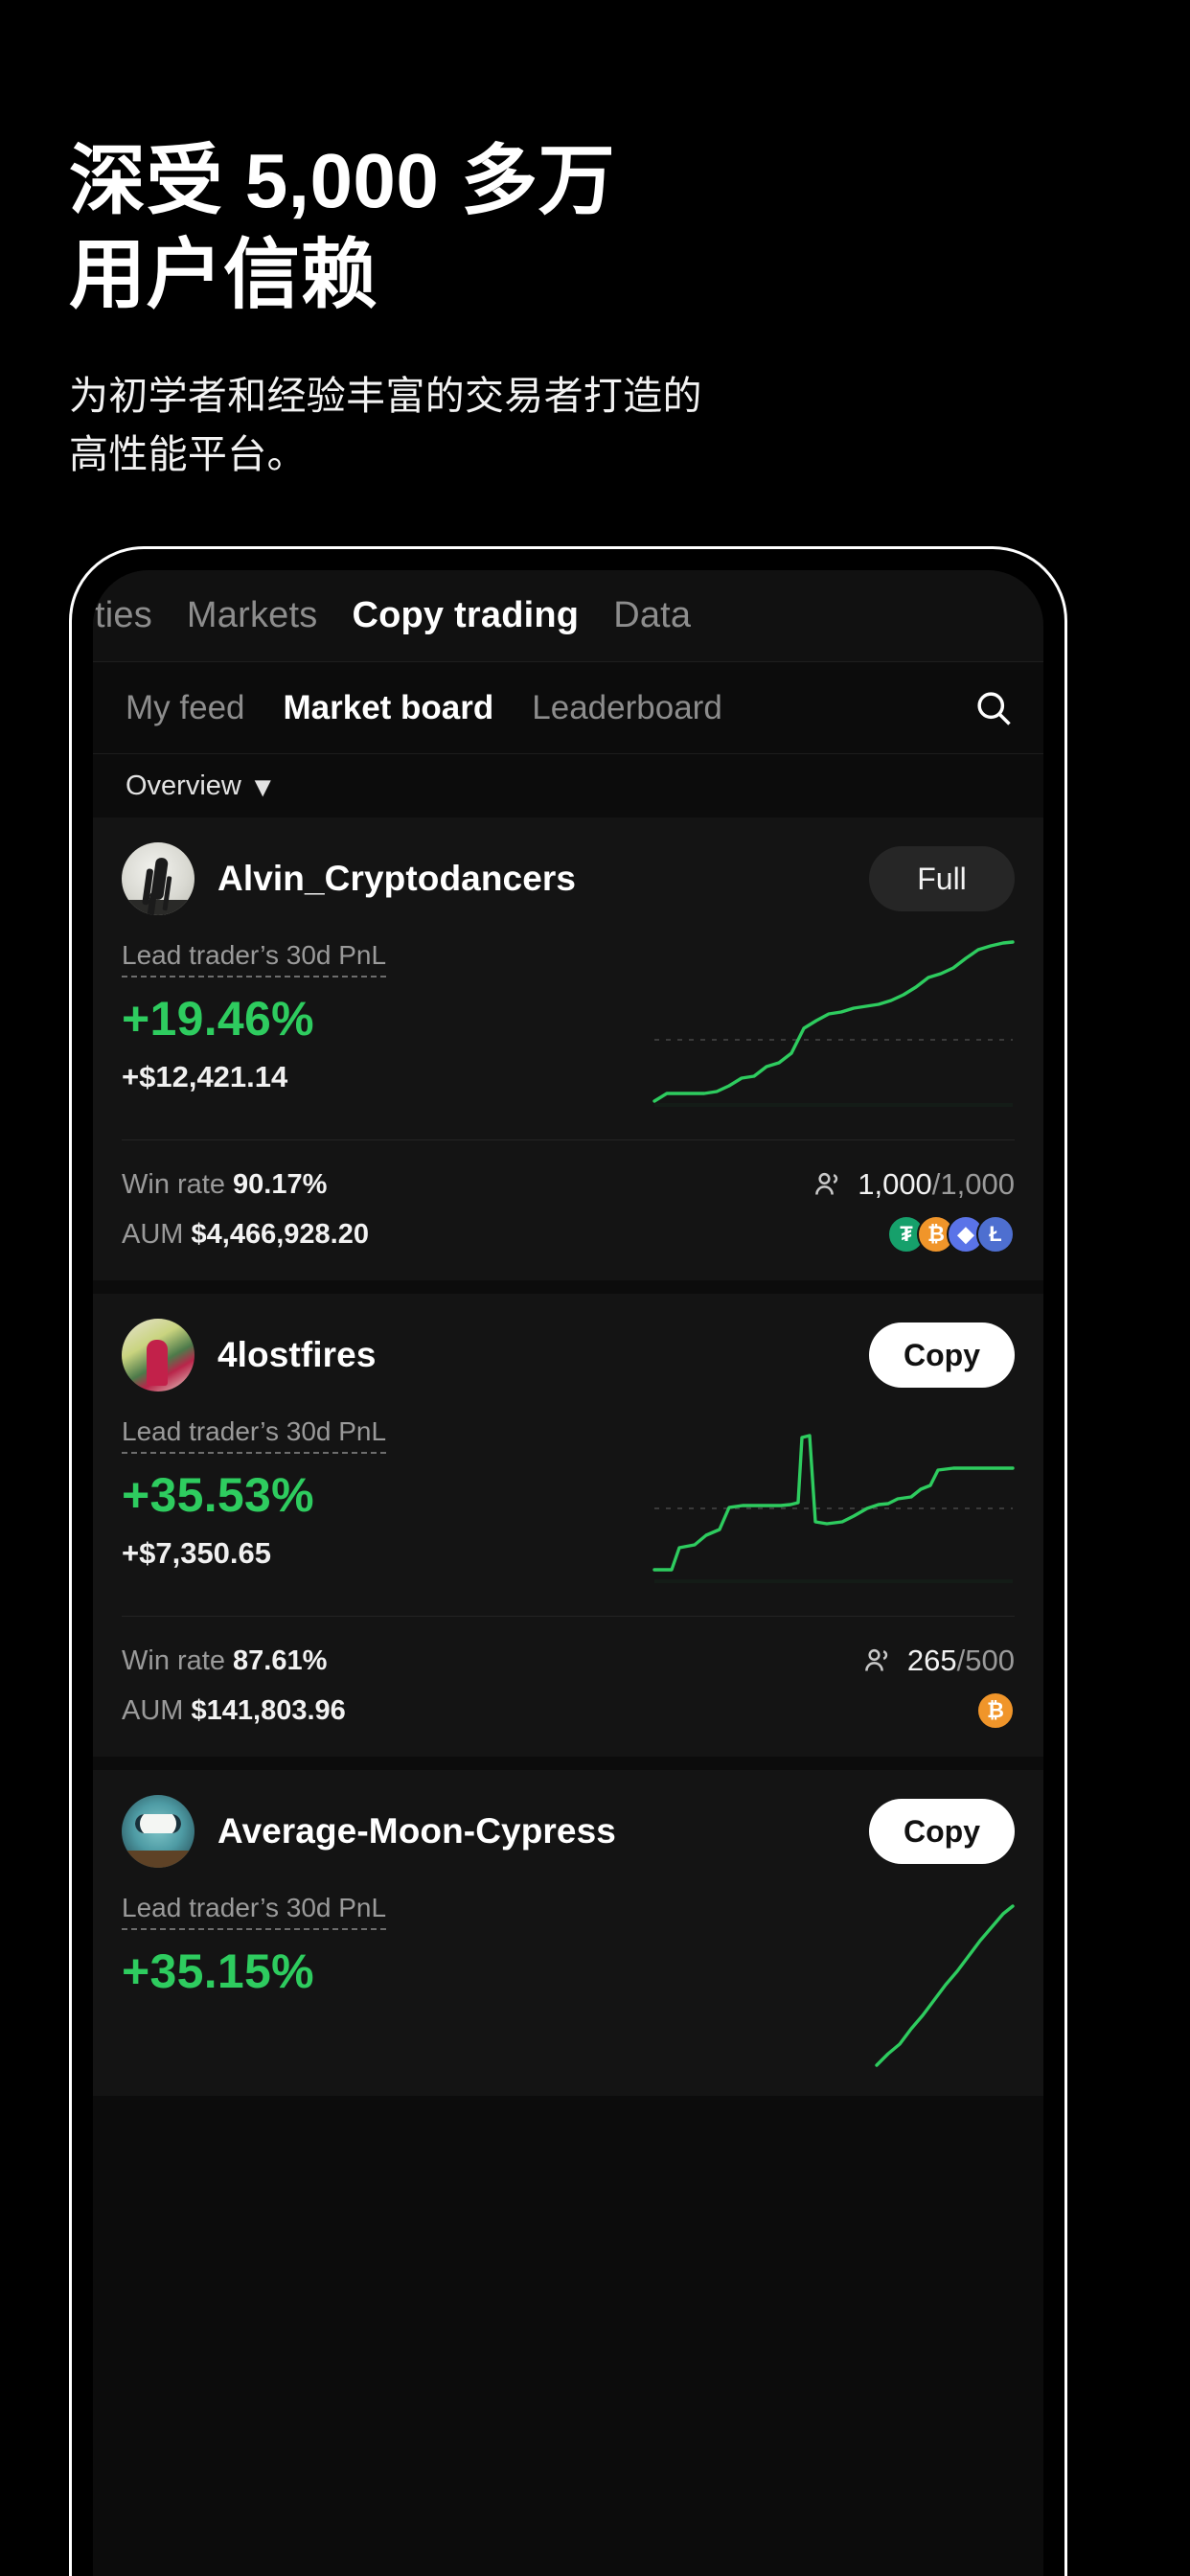  I want to click on trader-performance: Lead trader’s 30d PnL +35.15%, so click(569, 1984).